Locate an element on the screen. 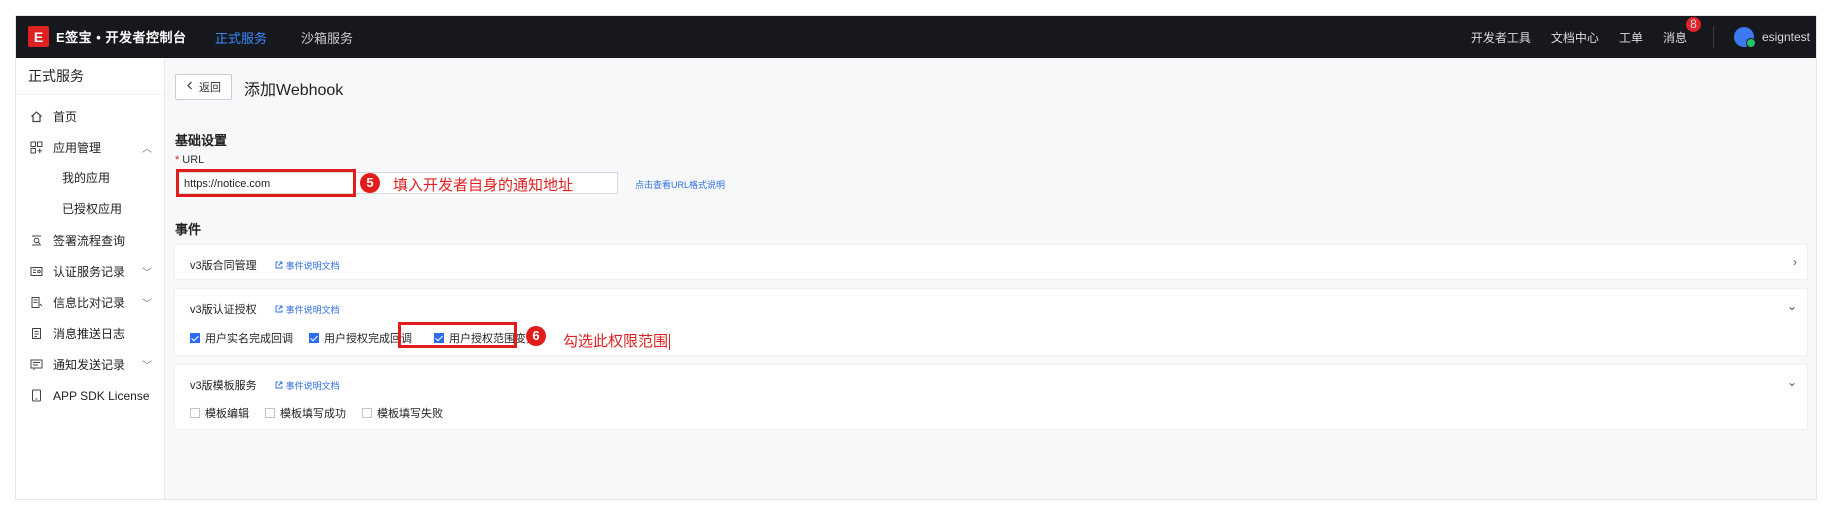 Image resolution: width=1833 pixels, height=515 pixels. chevron-left-icon is located at coordinates (189, 87).